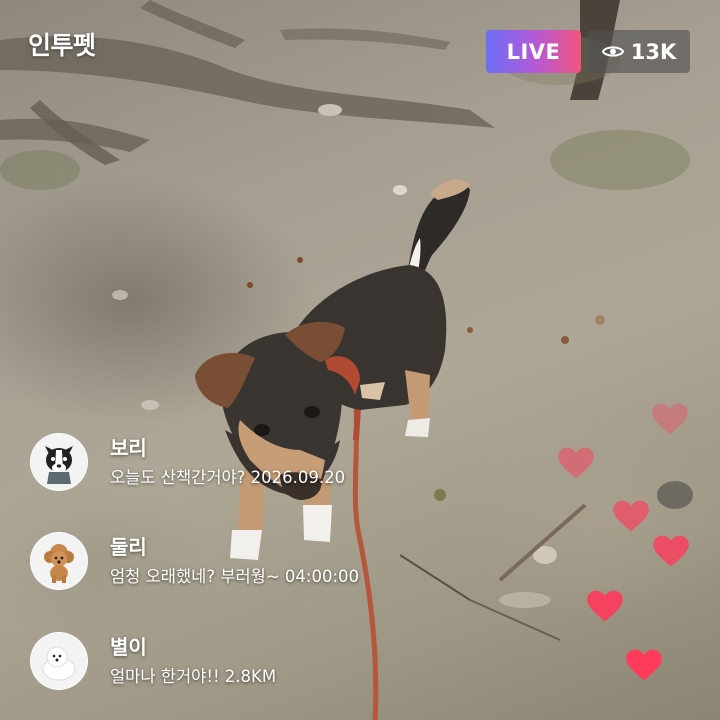 The height and width of the screenshot is (720, 720). What do you see at coordinates (153, 661) in the screenshot?
I see `chat-item-byeoli: 별이 얼마나 한거야!! 2.8KM` at bounding box center [153, 661].